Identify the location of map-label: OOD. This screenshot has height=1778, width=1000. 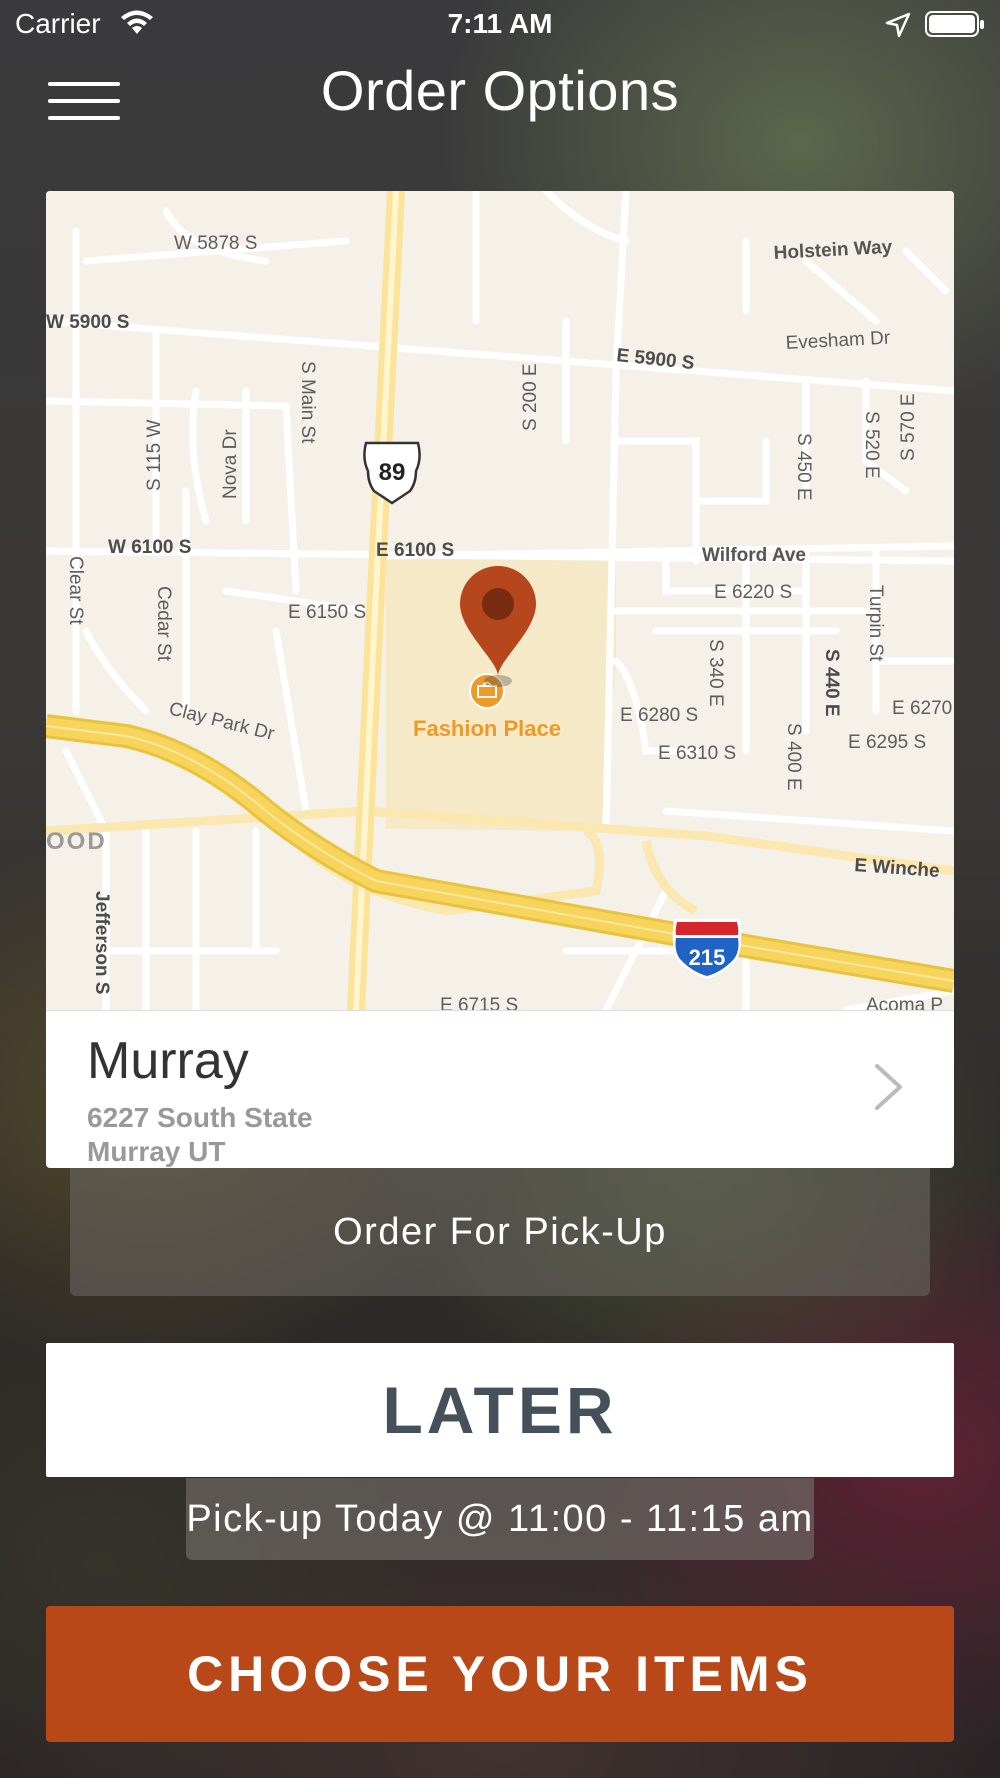
(76, 841).